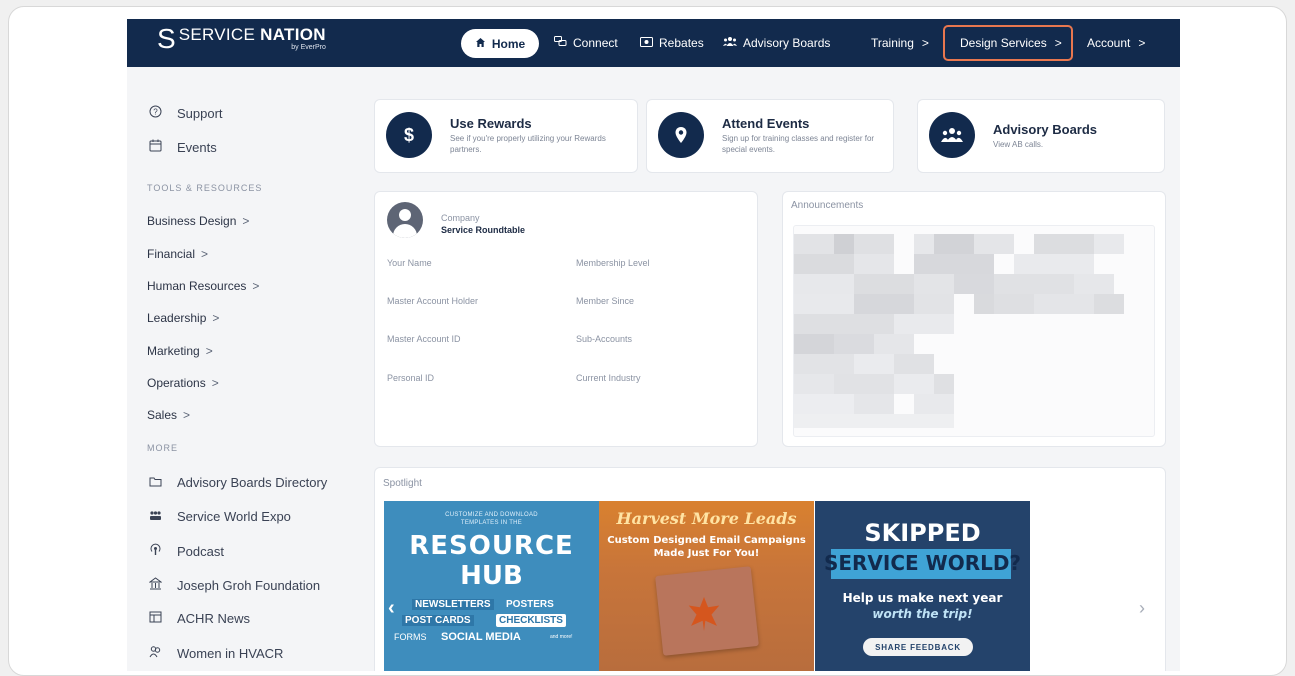  Describe the element at coordinates (1003, 43) in the screenshot. I see `nav-design-services-label: Design Services` at that location.